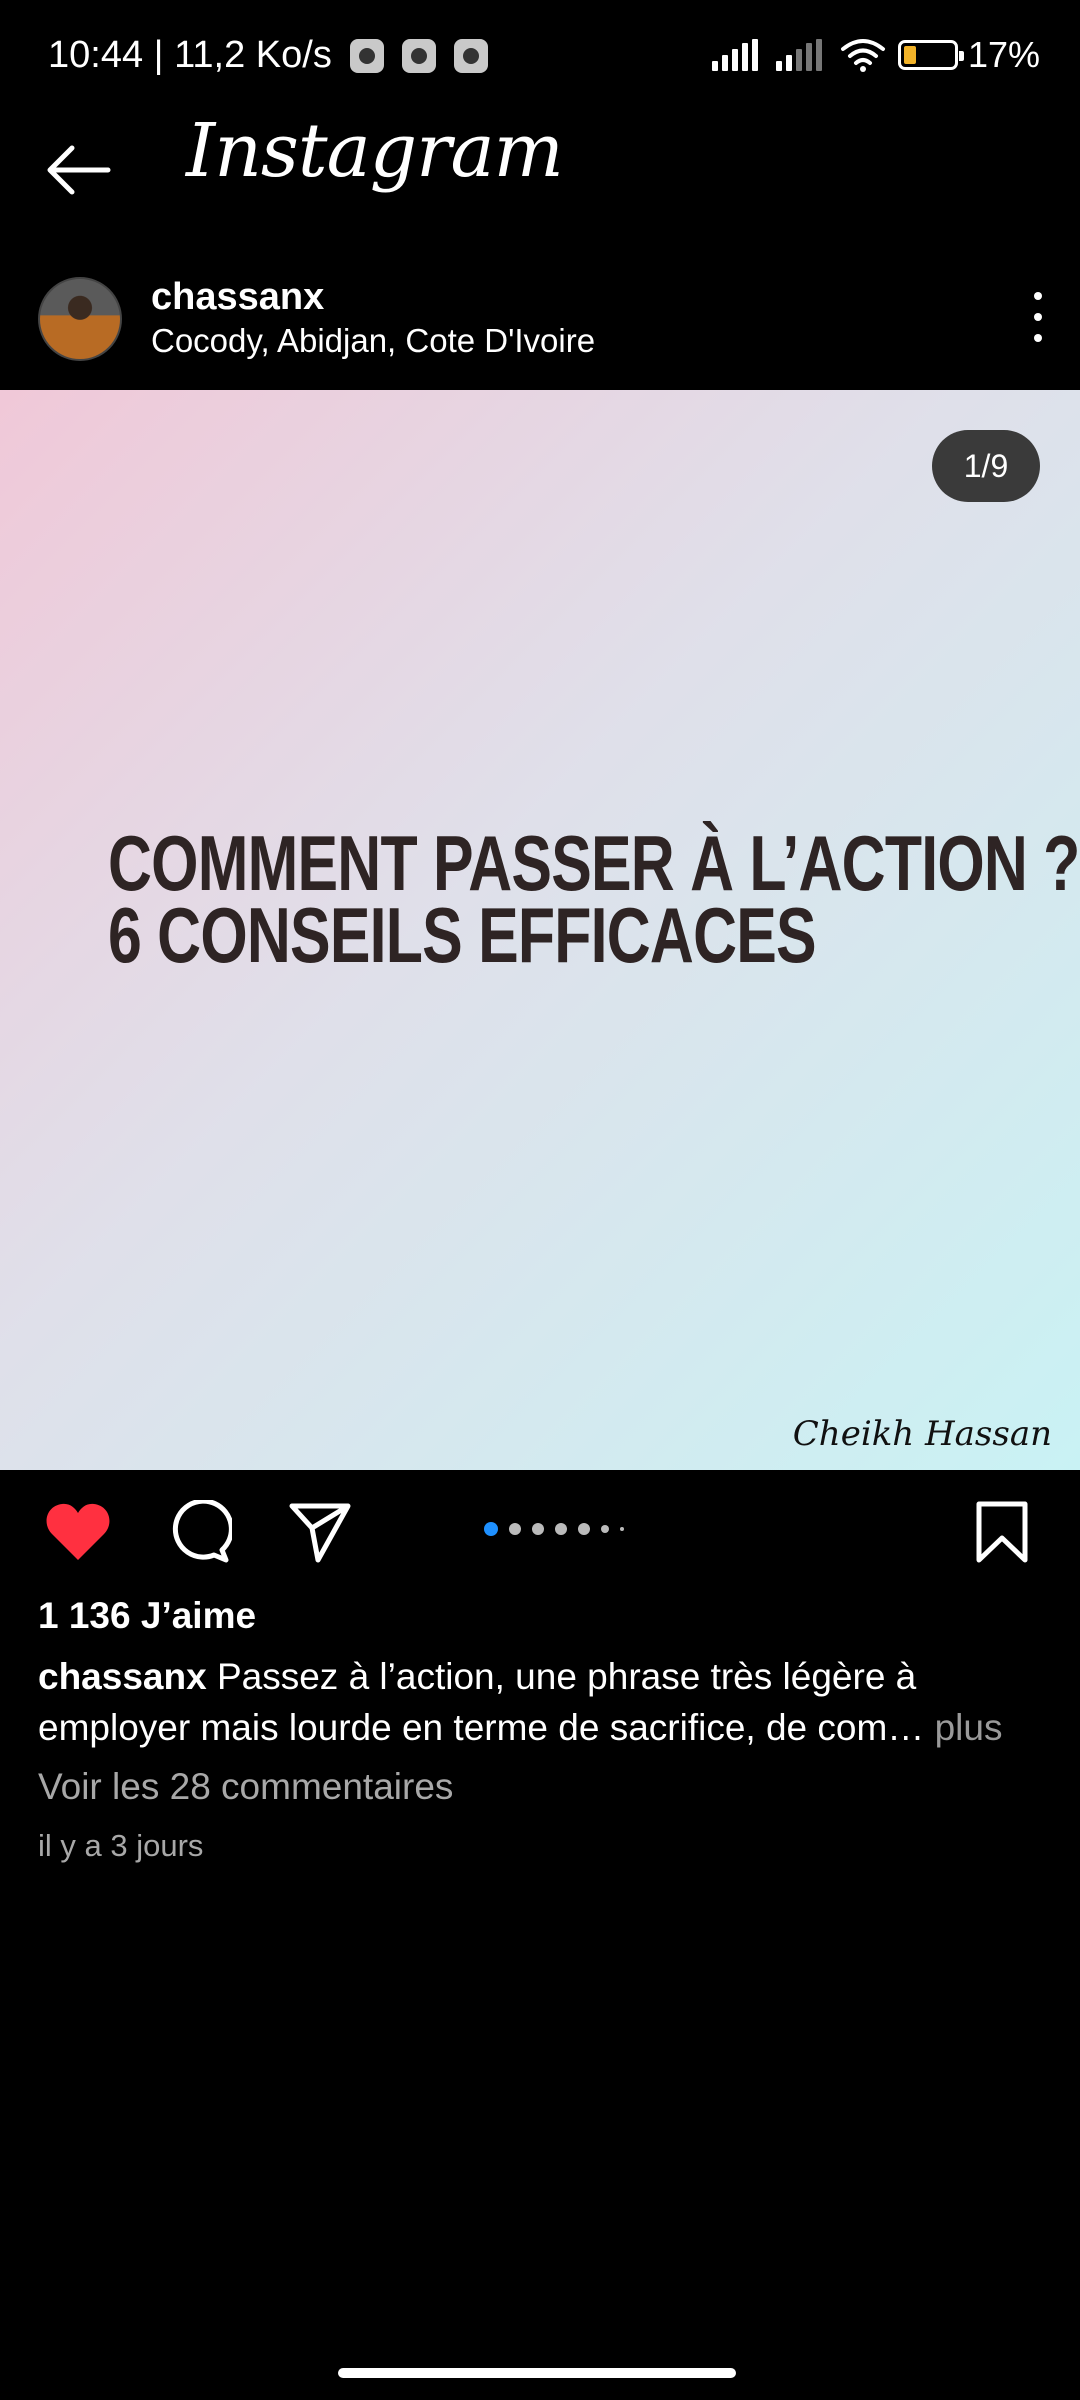 The width and height of the screenshot is (1080, 2400). I want to click on status-bar-right: 17%, so click(875, 55).